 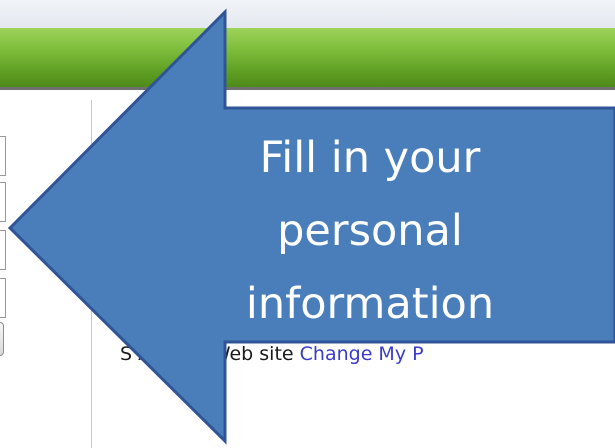 I want to click on callout-line-3: information, so click(x=370, y=304).